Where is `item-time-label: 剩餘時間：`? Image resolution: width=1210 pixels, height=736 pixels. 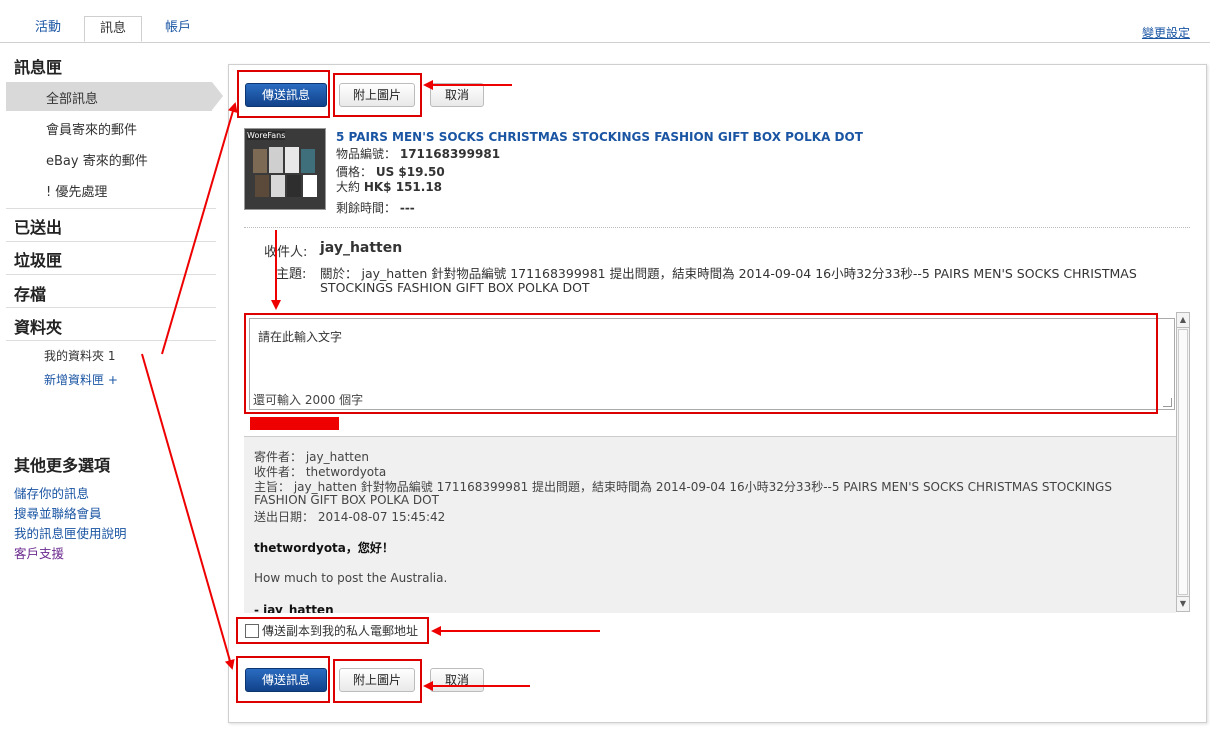 item-time-label: 剩餘時間： is located at coordinates (366, 208).